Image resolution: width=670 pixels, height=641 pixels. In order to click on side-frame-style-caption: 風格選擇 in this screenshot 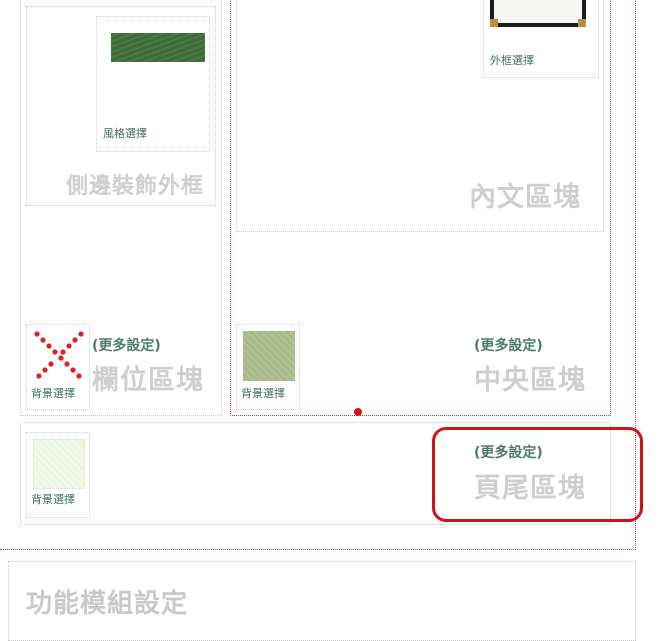, I will do `click(125, 133)`.